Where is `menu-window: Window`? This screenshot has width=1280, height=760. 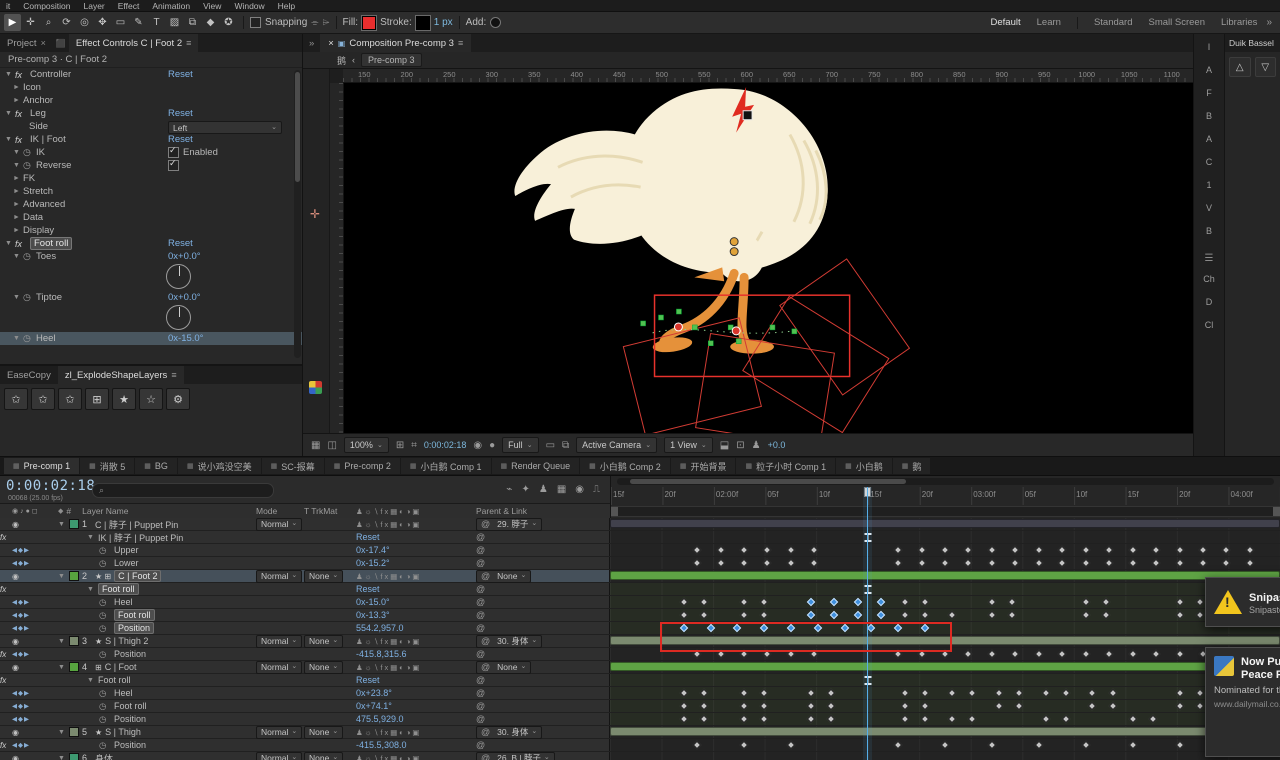
menu-window: Window is located at coordinates (249, 6).